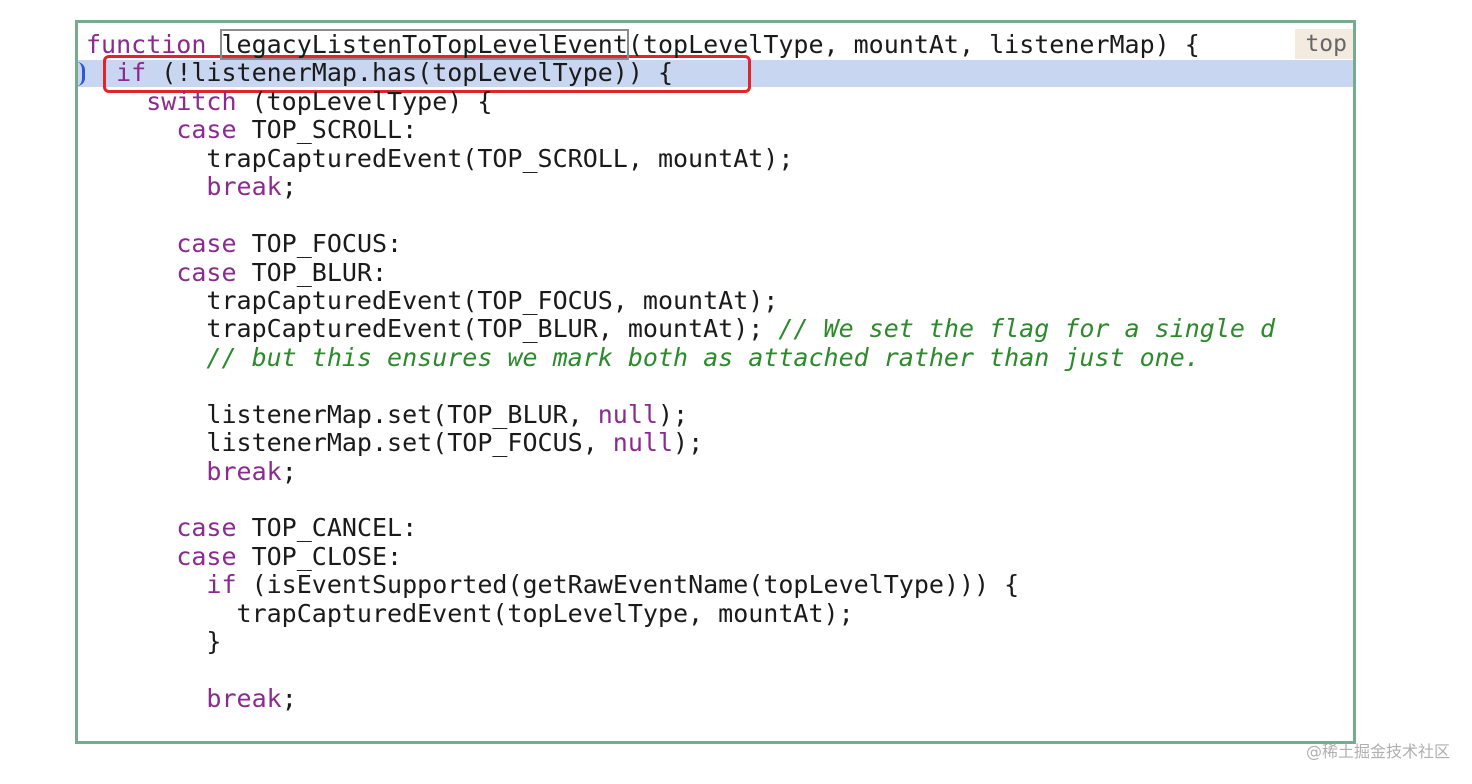  What do you see at coordinates (312, 272) in the screenshot?
I see `code-token: TOP_BLUR:` at bounding box center [312, 272].